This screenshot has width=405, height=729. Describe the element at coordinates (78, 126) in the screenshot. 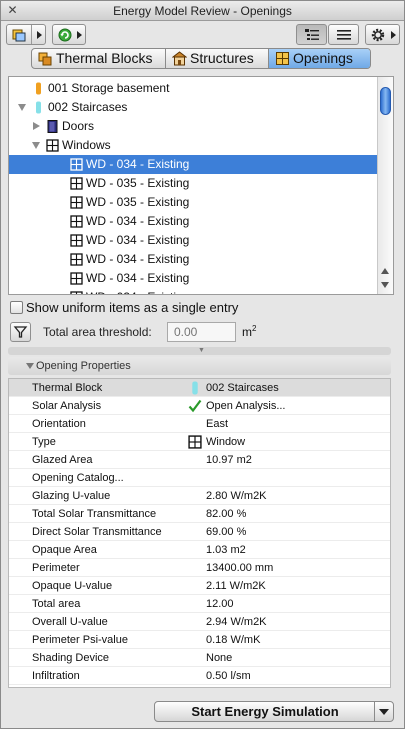

I see `tree-item-label: Doors` at that location.